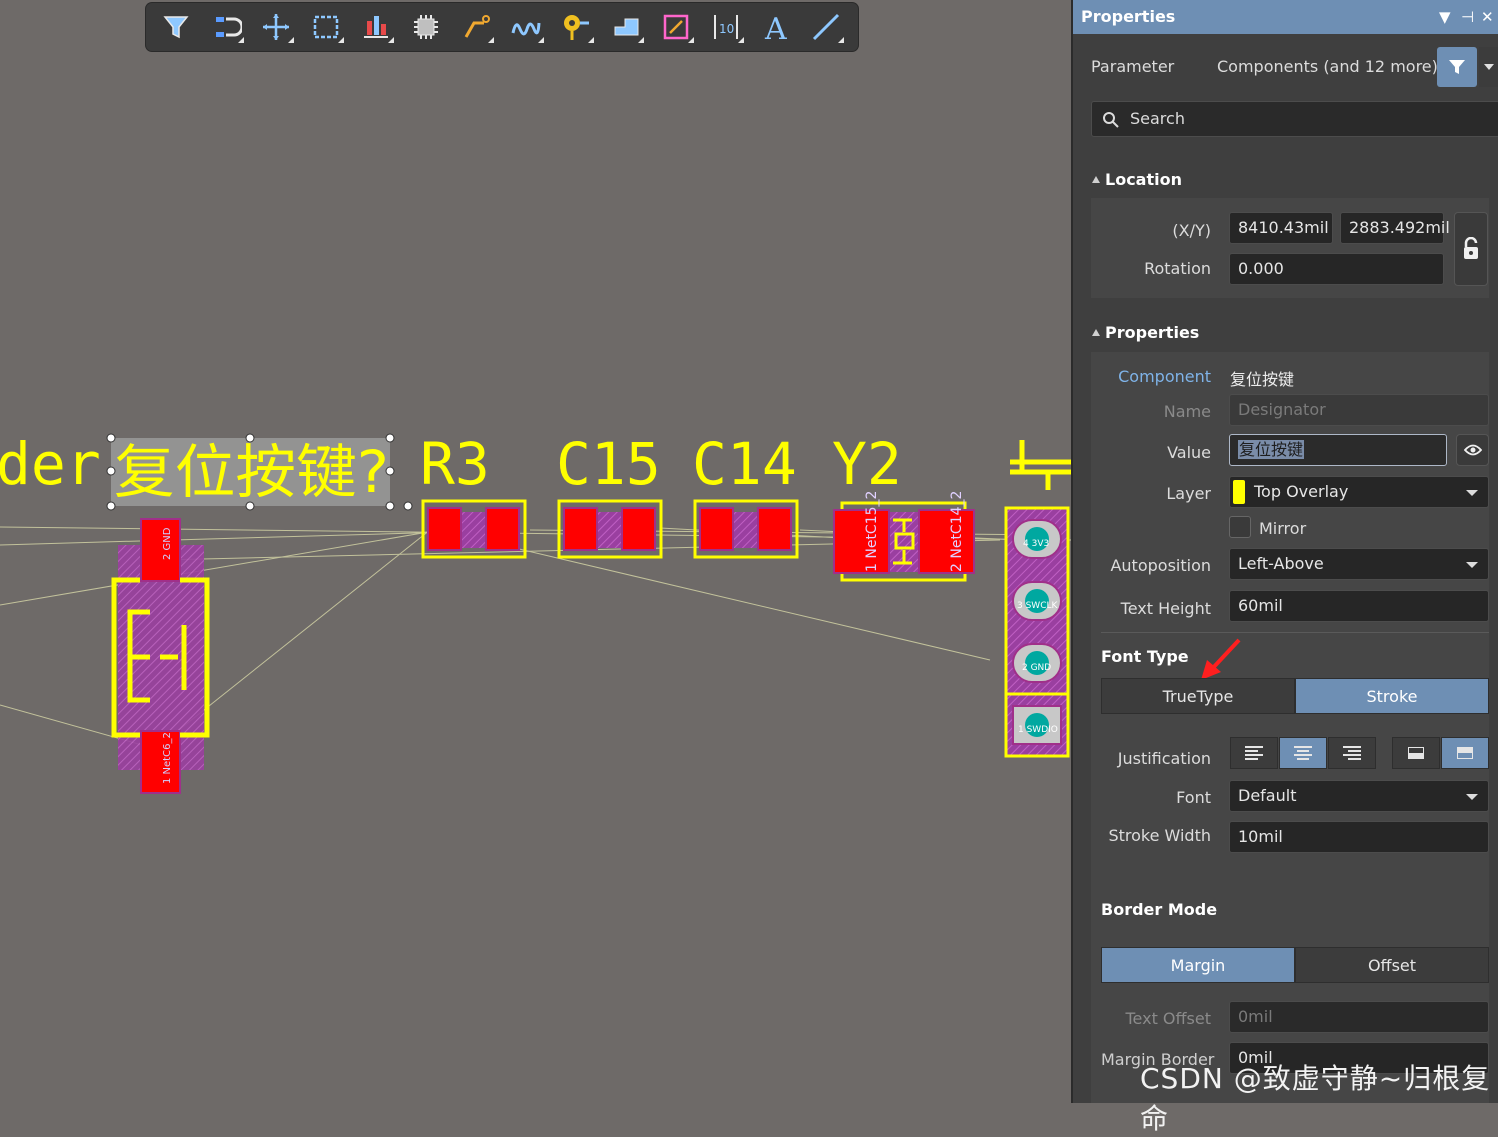 Image resolution: width=1498 pixels, height=1137 pixels. Describe the element at coordinates (1240, 527) in the screenshot. I see `mirror-checkbox` at that location.